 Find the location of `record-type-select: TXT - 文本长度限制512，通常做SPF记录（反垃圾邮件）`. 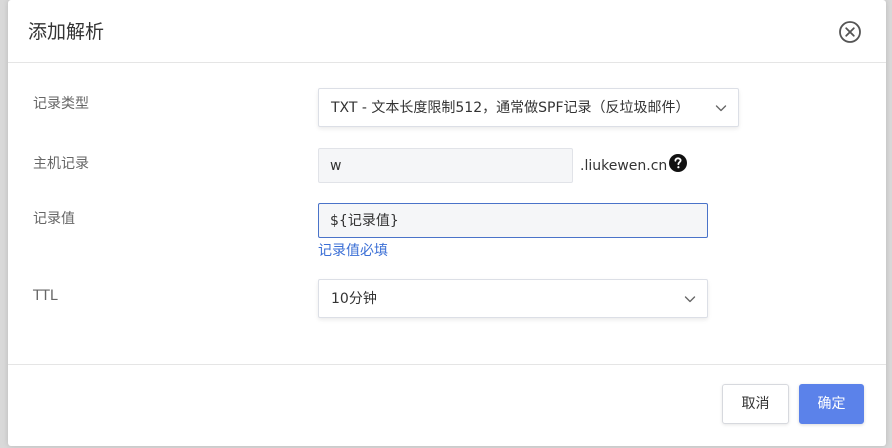

record-type-select: TXT - 文本长度限制512，通常做SPF记录（反垃圾邮件） is located at coordinates (528, 107).